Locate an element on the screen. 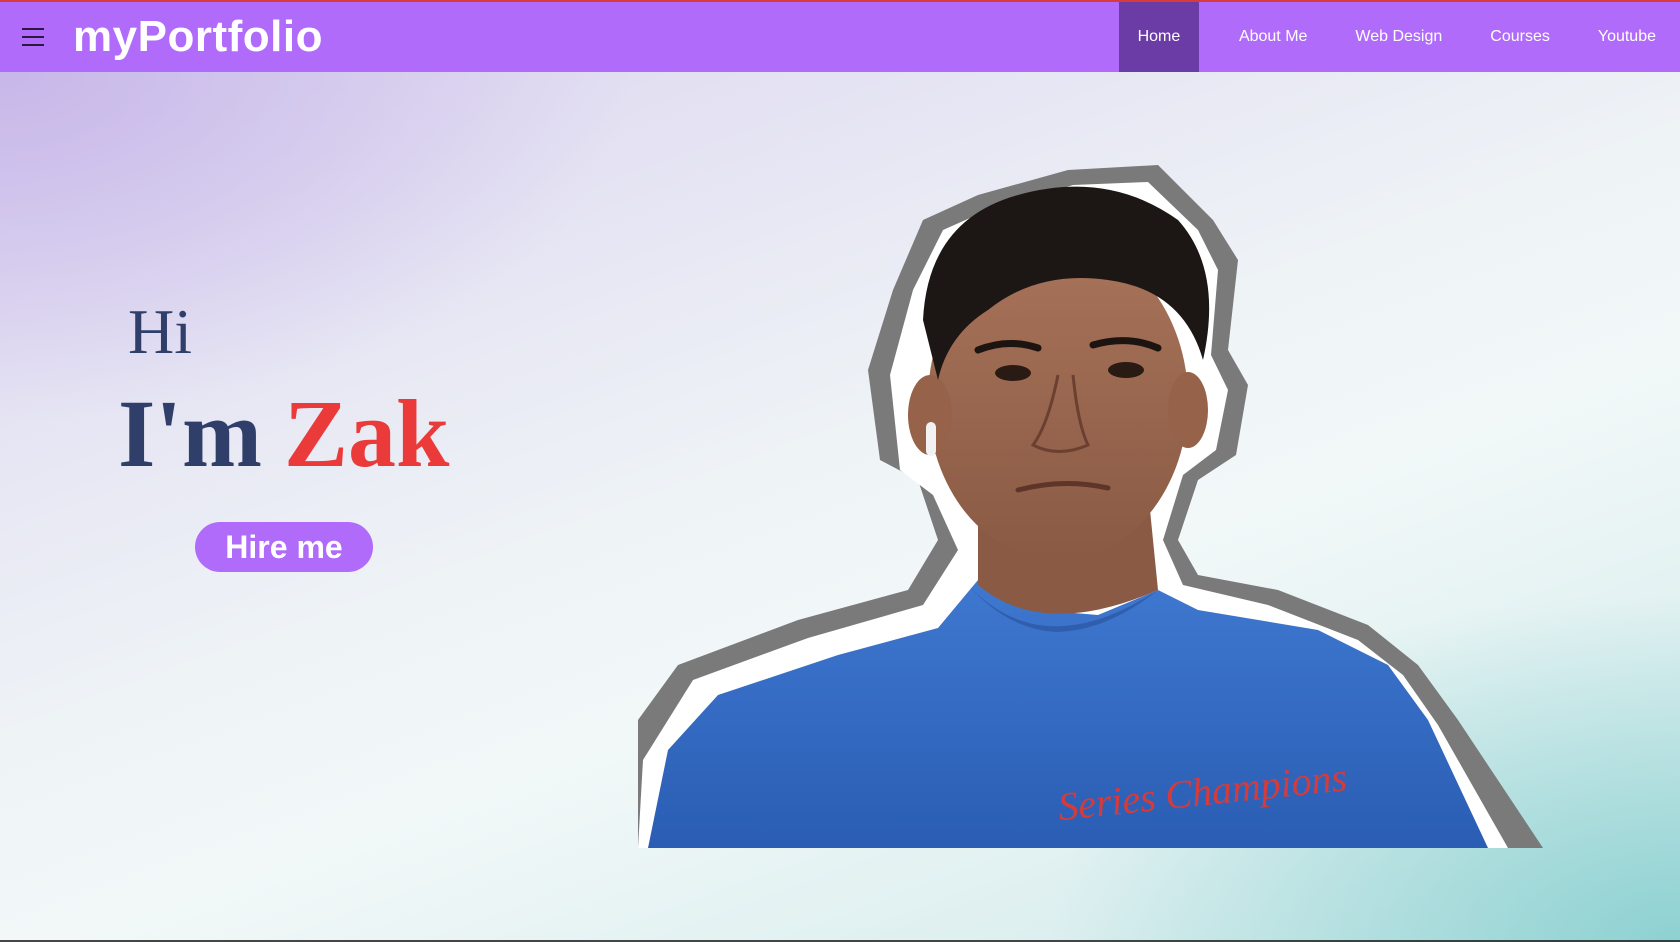  top-accent-line is located at coordinates (840, 1).